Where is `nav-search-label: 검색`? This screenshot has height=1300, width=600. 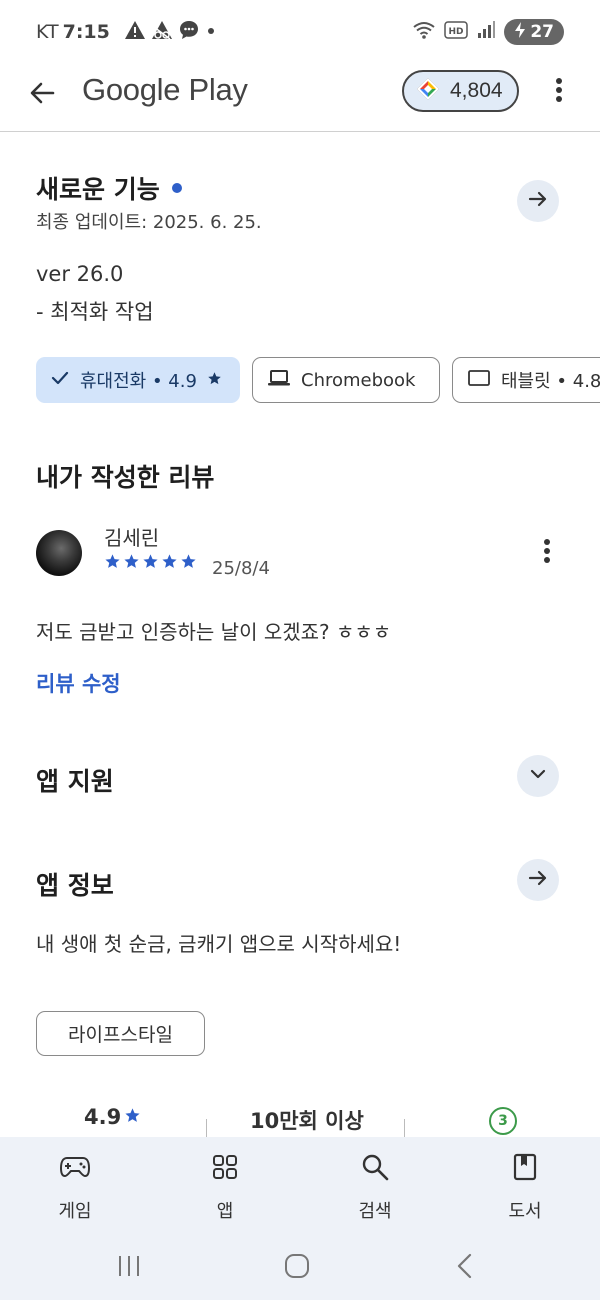 nav-search-label: 검색 is located at coordinates (375, 1211).